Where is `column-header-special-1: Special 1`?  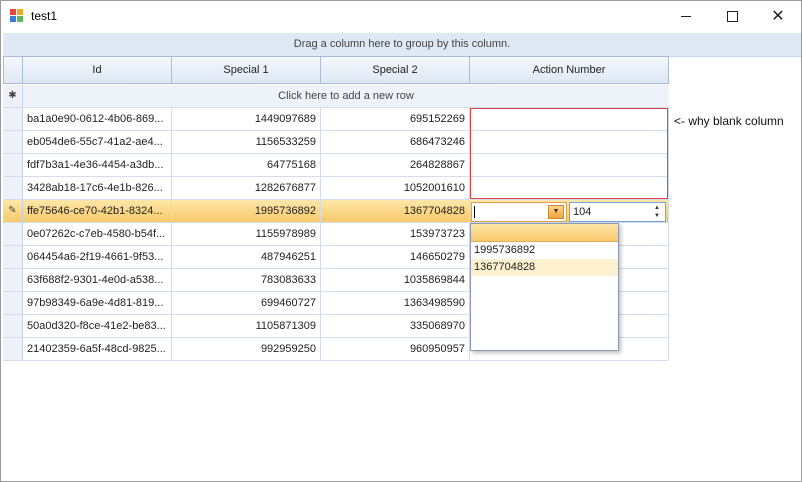
column-header-special-1: Special 1 is located at coordinates (246, 70).